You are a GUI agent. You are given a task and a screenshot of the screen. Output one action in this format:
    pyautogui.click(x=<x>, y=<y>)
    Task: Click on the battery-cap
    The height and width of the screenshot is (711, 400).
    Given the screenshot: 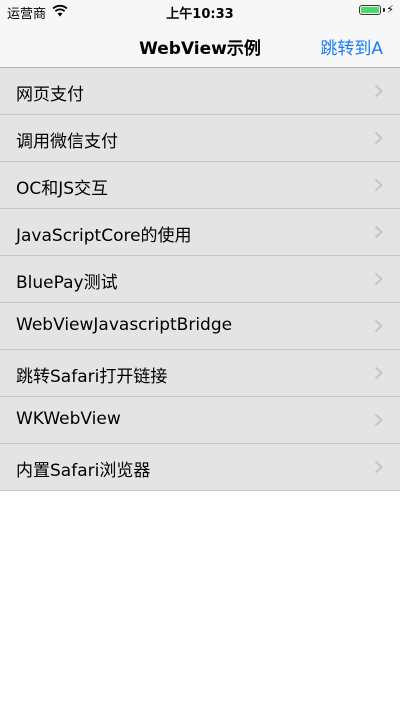 What is the action you would take?
    pyautogui.click(x=384, y=10)
    